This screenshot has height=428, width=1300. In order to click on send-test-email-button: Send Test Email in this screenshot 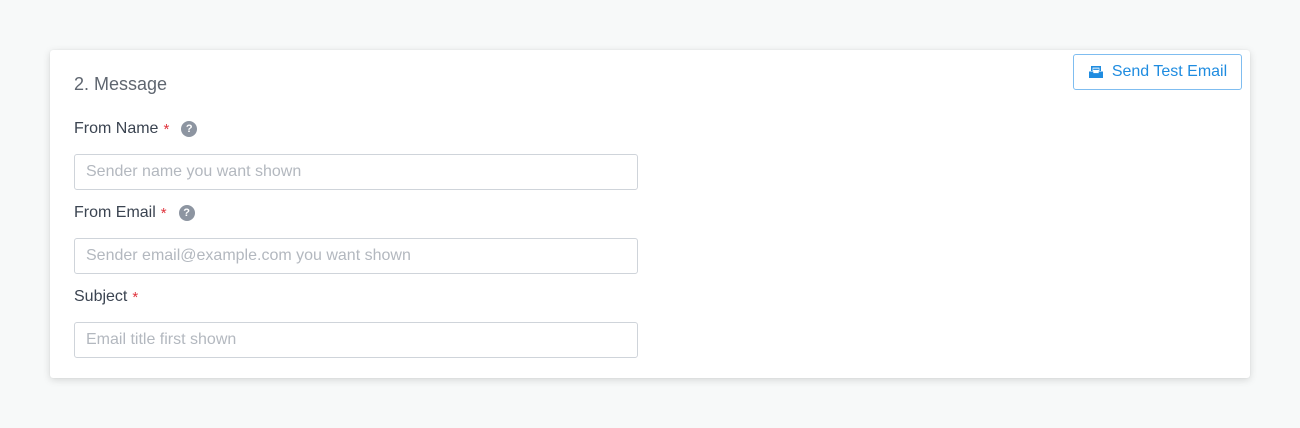, I will do `click(1157, 72)`.